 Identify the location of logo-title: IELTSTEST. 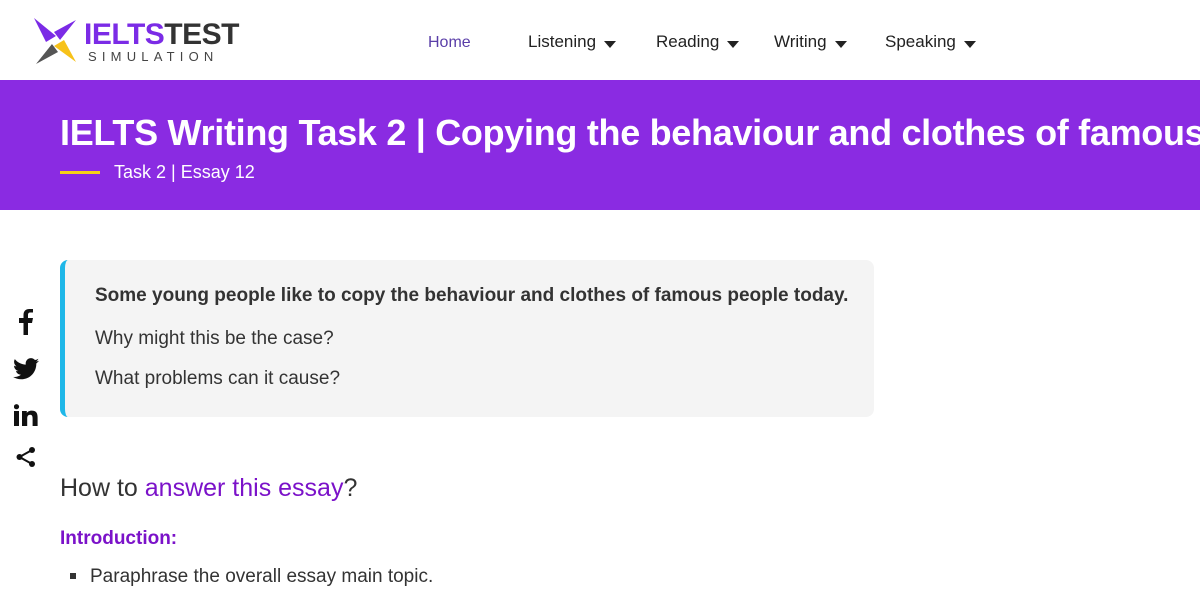
(161, 34).